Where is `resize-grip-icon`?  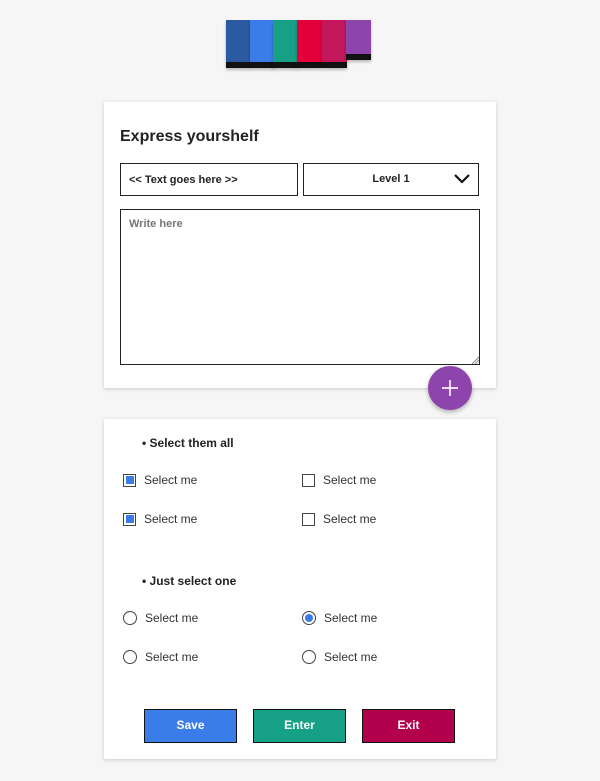 resize-grip-icon is located at coordinates (474, 359).